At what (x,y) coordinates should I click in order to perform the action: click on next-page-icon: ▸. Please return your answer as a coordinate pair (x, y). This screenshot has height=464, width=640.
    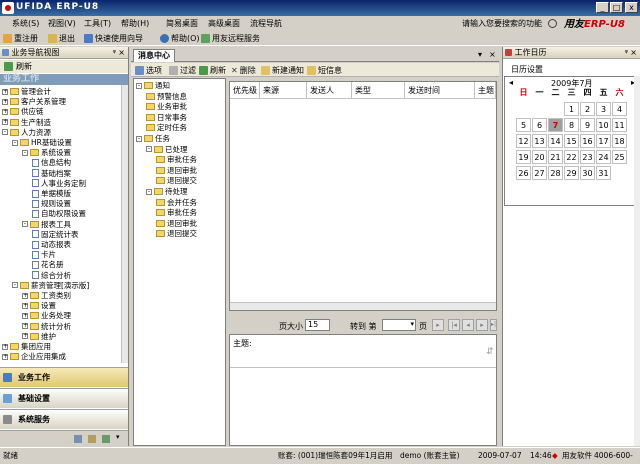
    Looking at the image, I should click on (482, 325).